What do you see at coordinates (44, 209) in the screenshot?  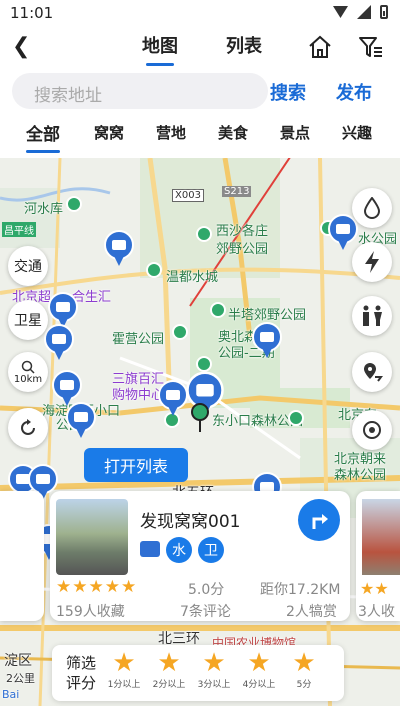 I see `map-label: 河水库` at bounding box center [44, 209].